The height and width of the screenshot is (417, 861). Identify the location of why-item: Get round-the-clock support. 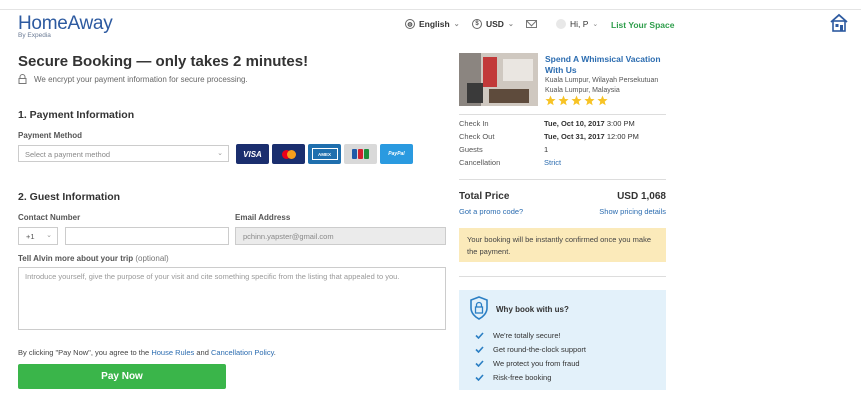
(530, 349).